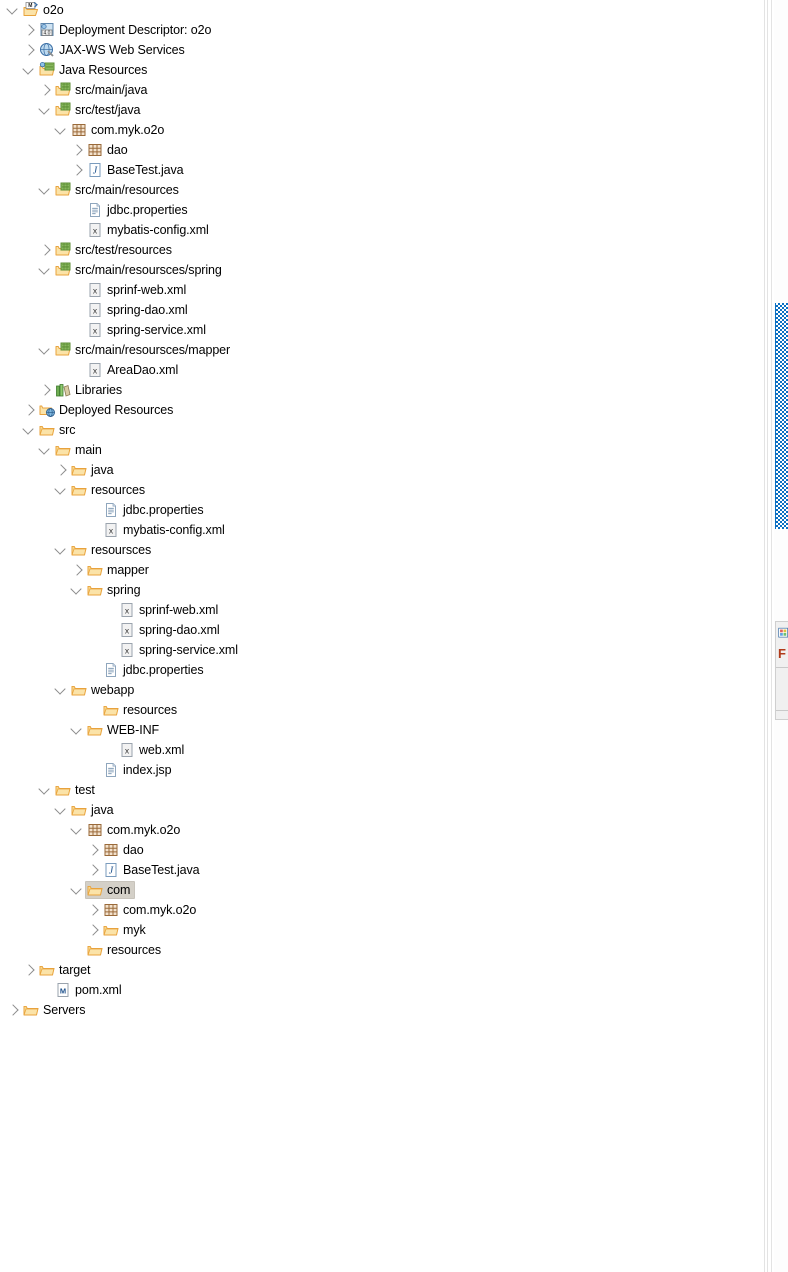  What do you see at coordinates (381, 770) in the screenshot?
I see `tree-row: index.jsp` at bounding box center [381, 770].